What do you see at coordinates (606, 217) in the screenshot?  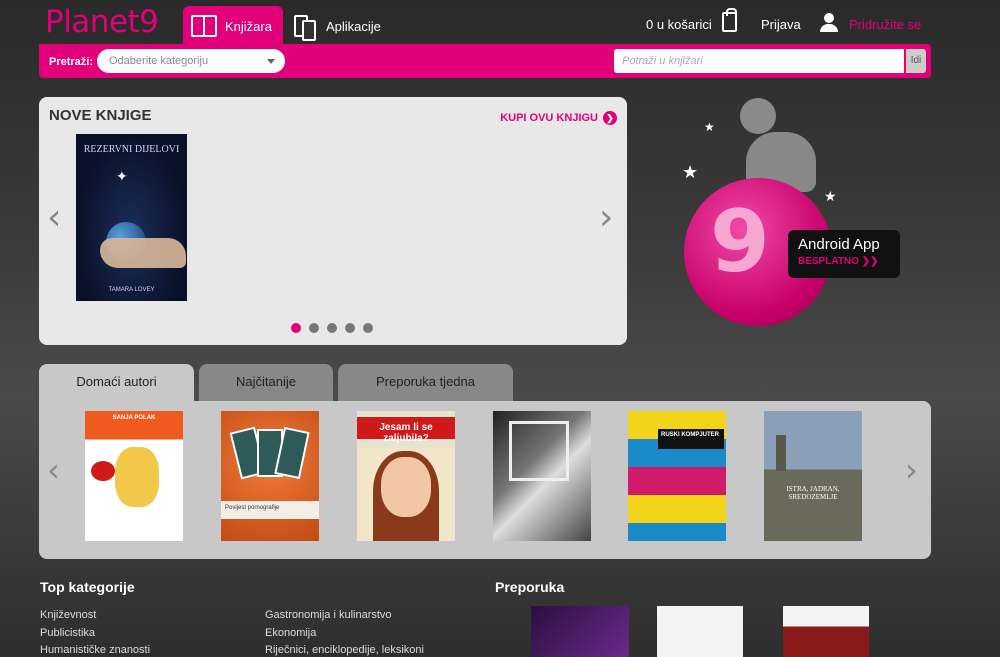 I see `carousel-next-arrow: ›` at bounding box center [606, 217].